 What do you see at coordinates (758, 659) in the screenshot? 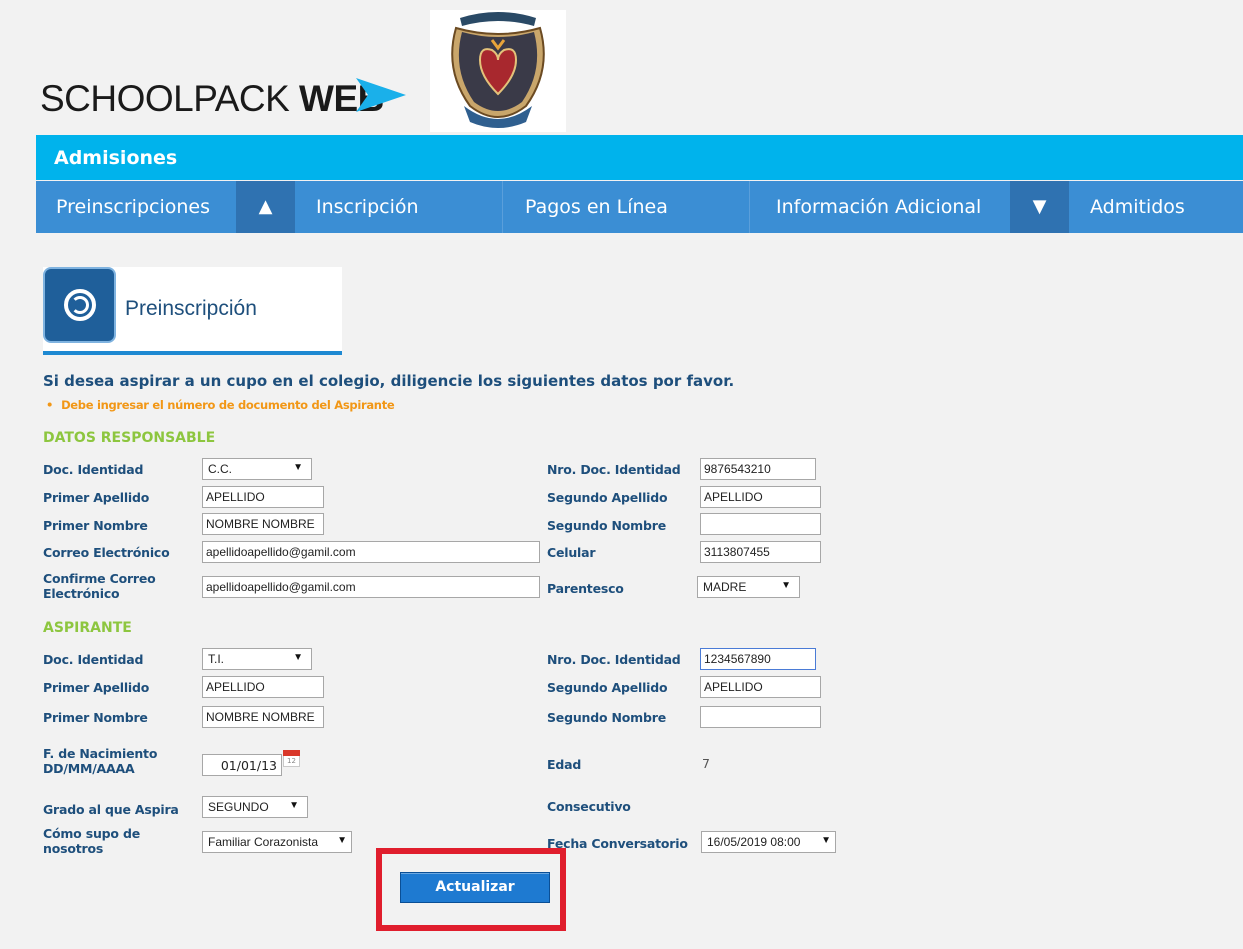
I see `aspirante-nro-doc-input: 1234567890` at bounding box center [758, 659].